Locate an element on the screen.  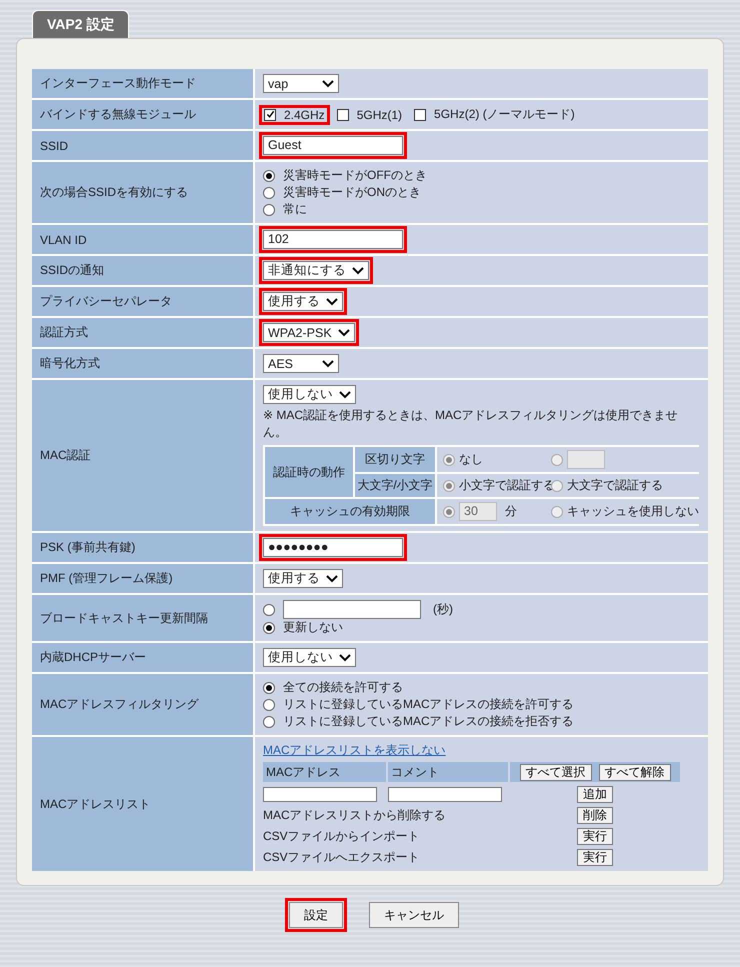
radio-label: 常に is located at coordinates (295, 209).